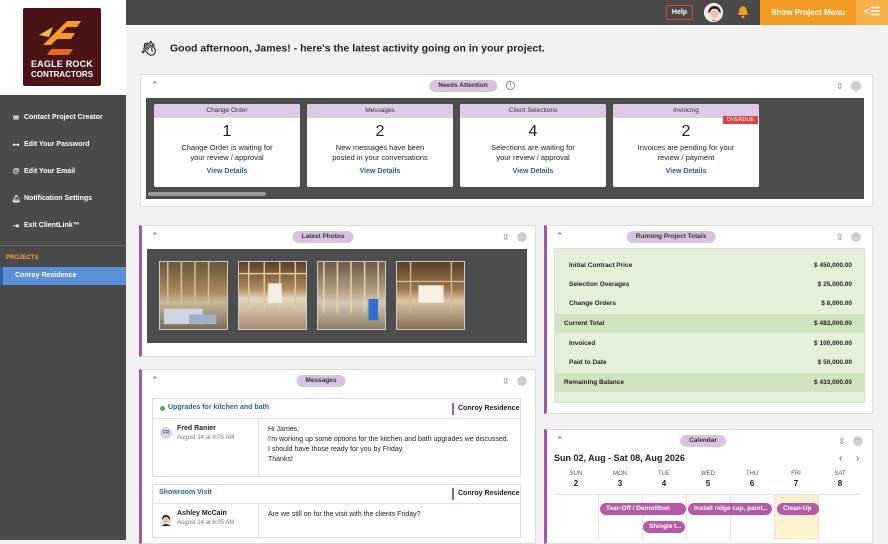 This screenshot has height=544, width=888. What do you see at coordinates (664, 479) in the screenshot?
I see `calendar-day-header: TUE 4` at bounding box center [664, 479].